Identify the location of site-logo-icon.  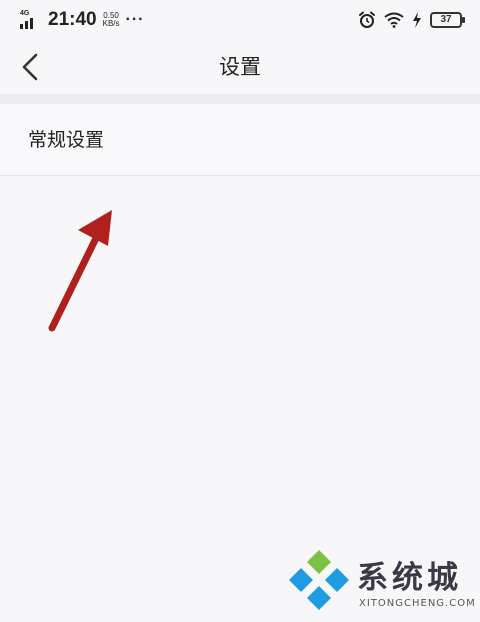
(319, 580).